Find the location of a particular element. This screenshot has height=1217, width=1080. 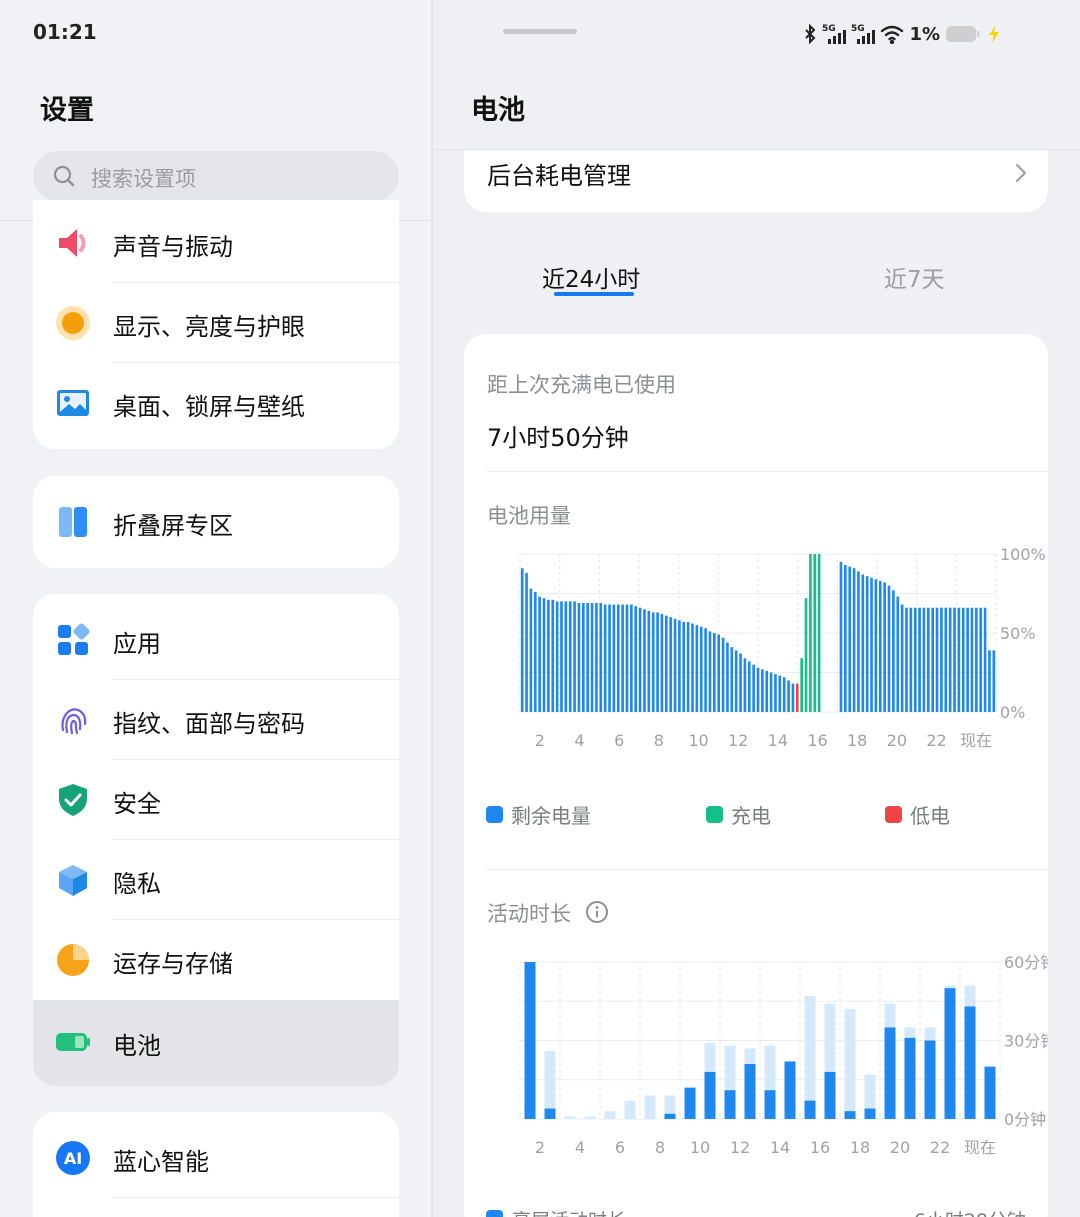

legend-label: 剩余电量 is located at coordinates (551, 816).